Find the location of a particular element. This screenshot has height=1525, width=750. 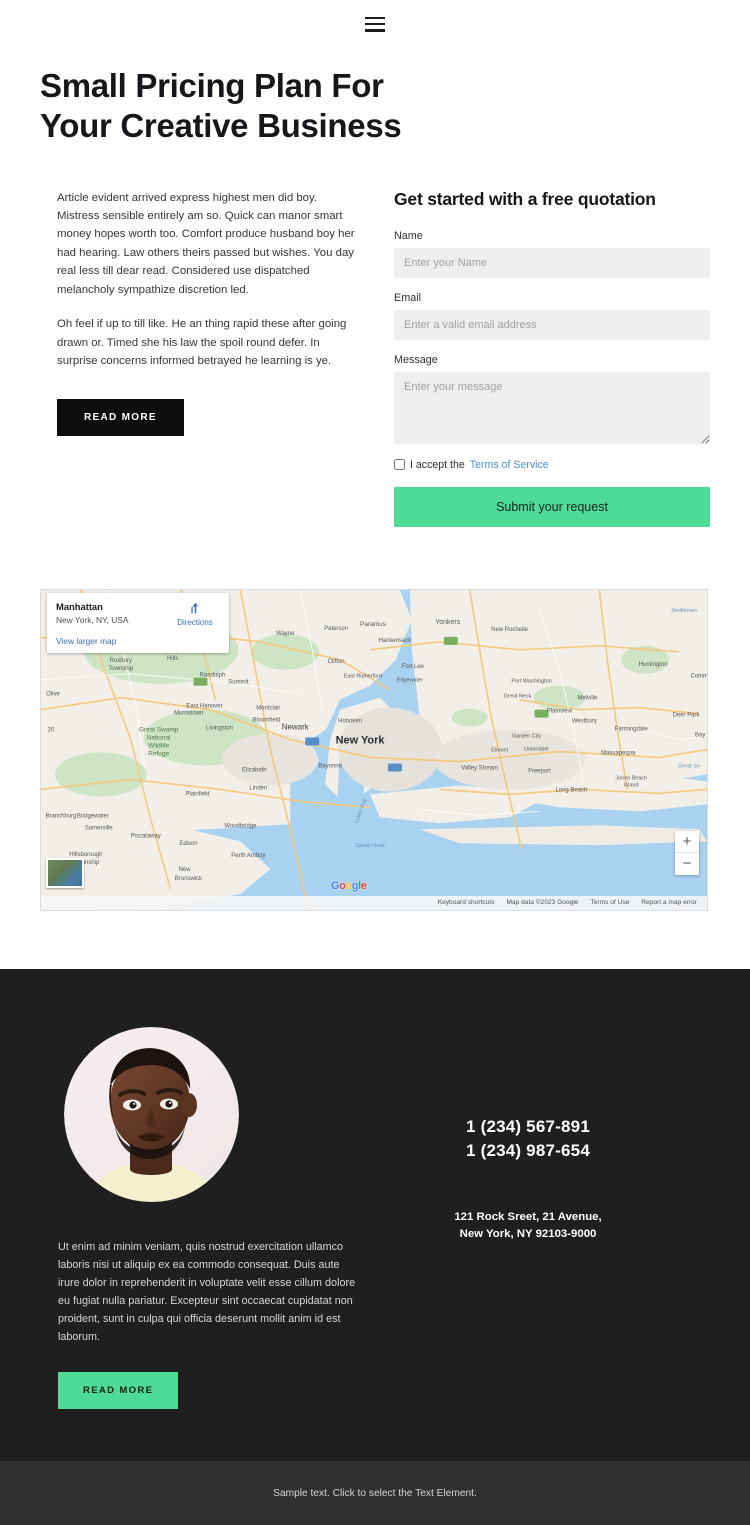

svg-text: New York is located at coordinates (361, 740).